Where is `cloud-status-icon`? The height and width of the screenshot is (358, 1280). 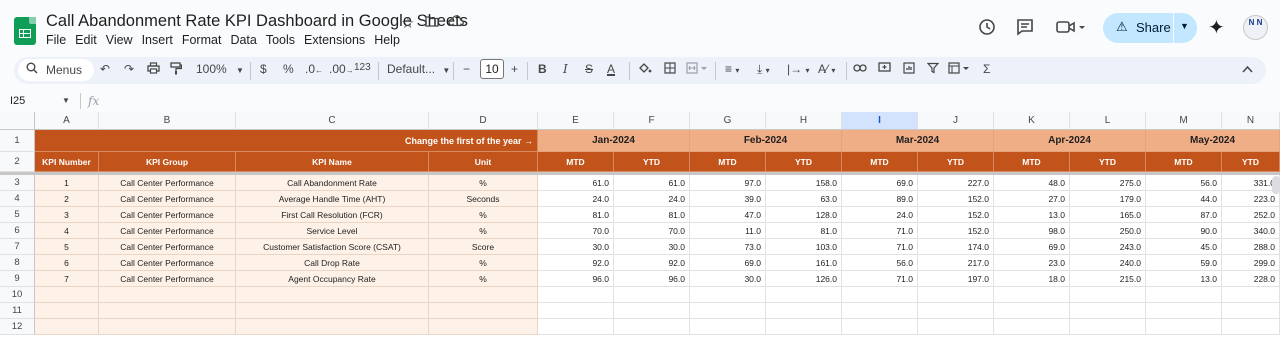
cloud-status-icon is located at coordinates (456, 22).